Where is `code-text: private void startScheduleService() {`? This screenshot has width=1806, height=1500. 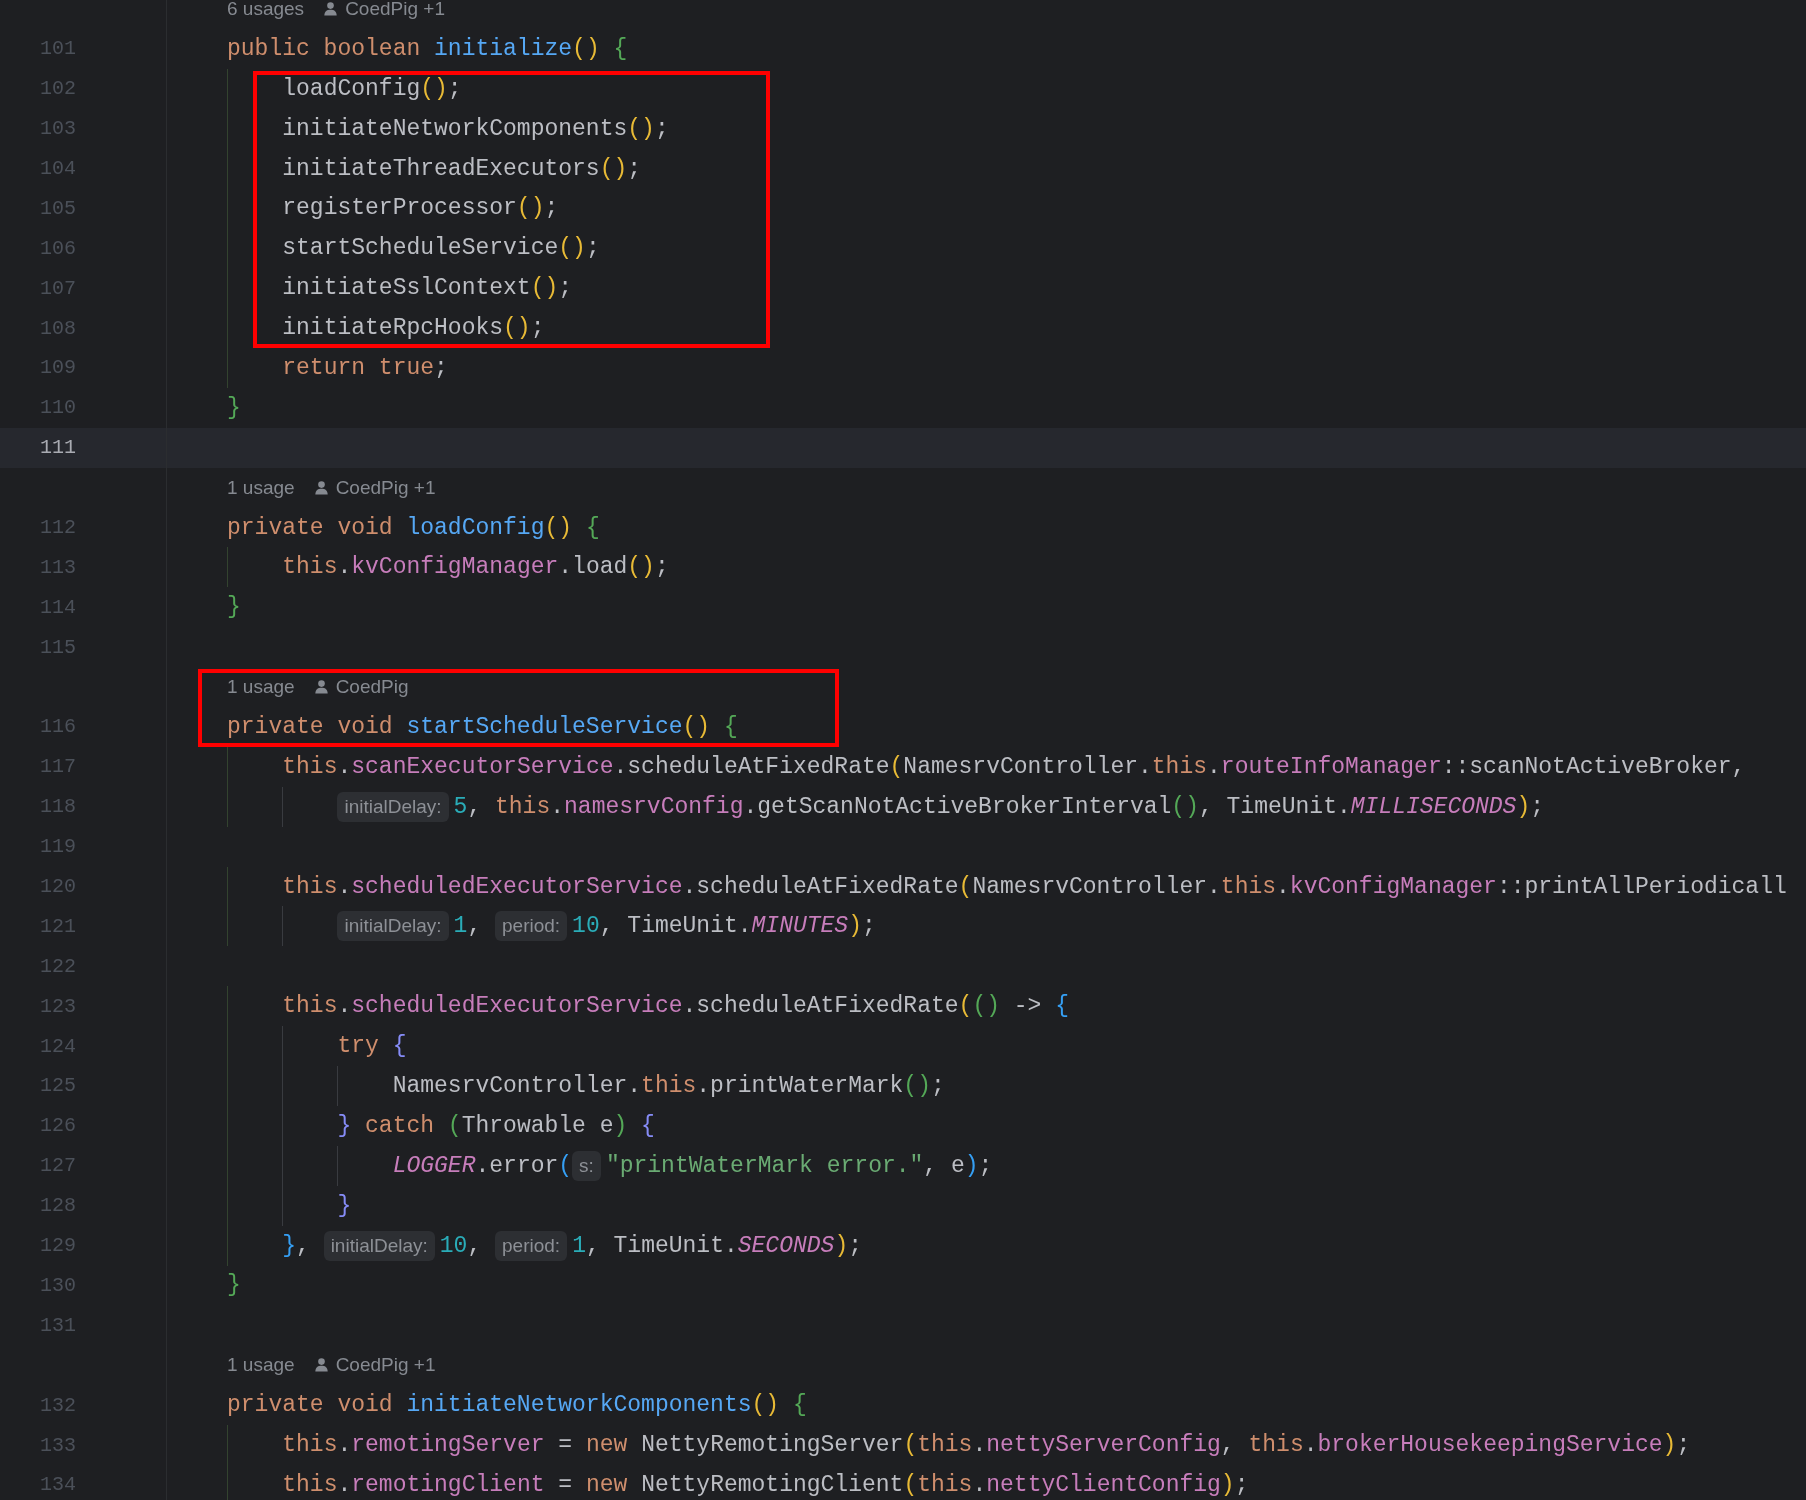 code-text: private void startScheduleService() { is located at coordinates (482, 726).